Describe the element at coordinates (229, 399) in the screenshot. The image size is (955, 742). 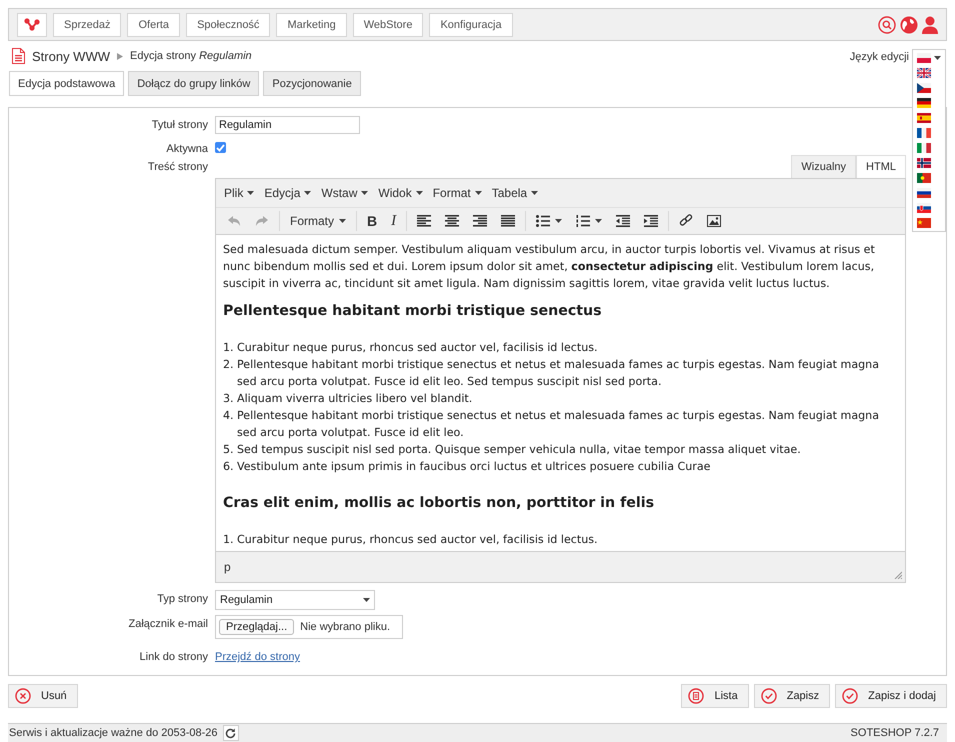
I see `list-number: 3.` at that location.